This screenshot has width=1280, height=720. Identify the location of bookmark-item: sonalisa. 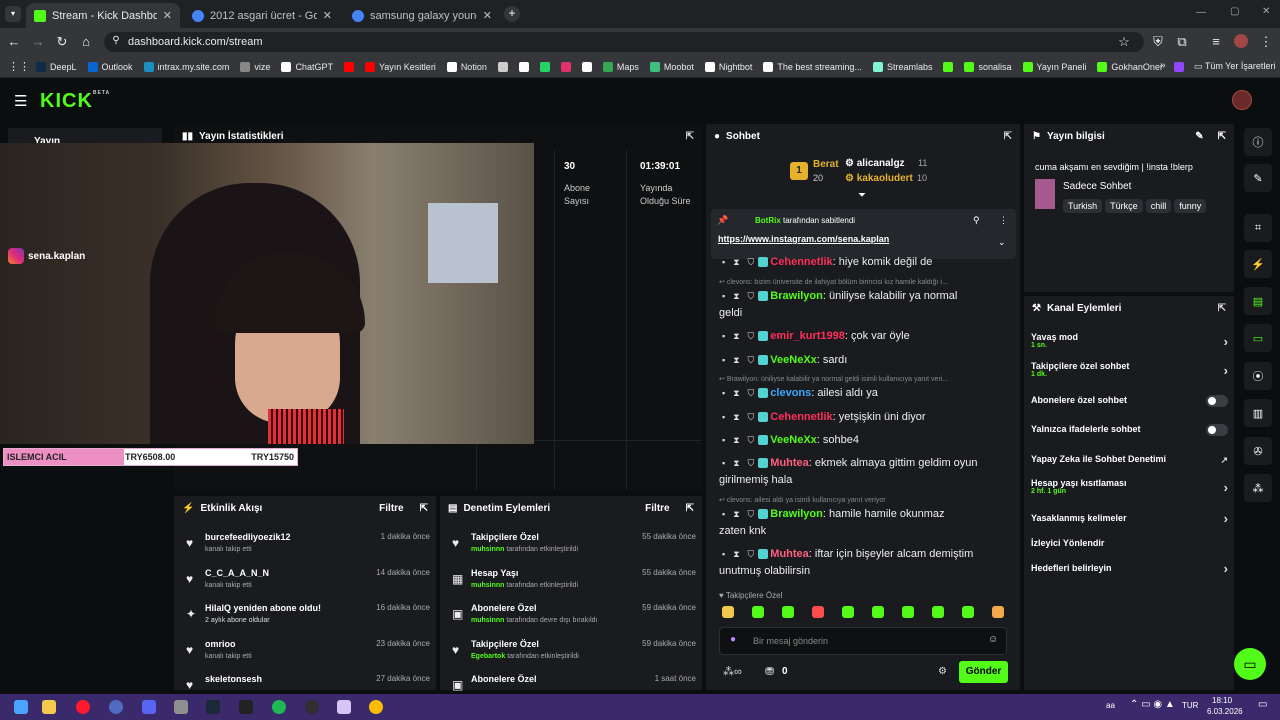
(988, 66).